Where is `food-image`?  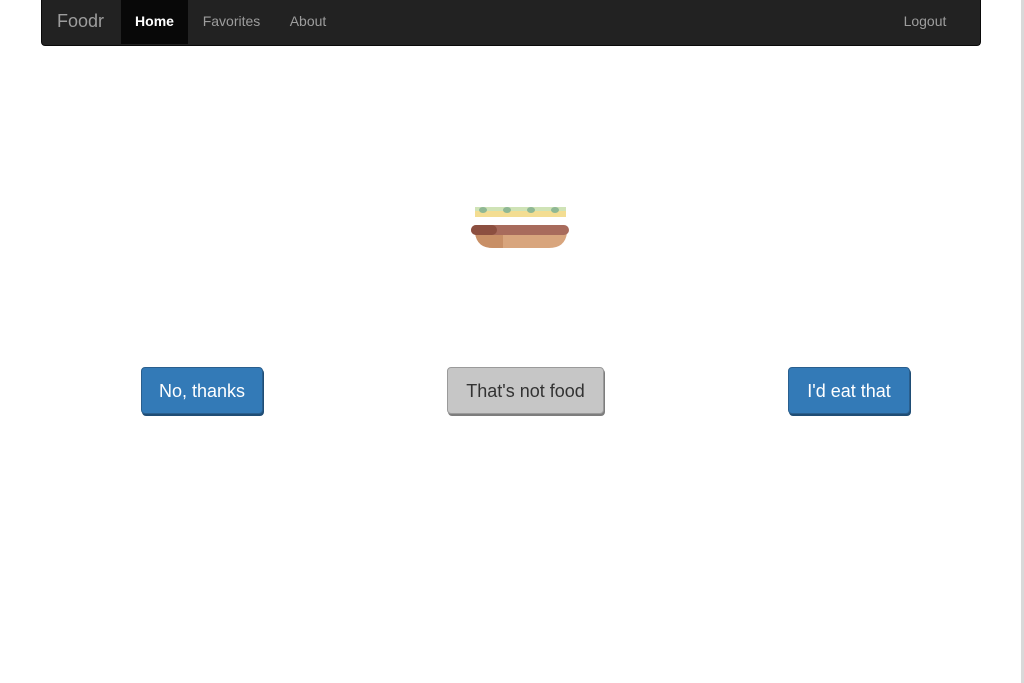
food-image is located at coordinates (520, 228).